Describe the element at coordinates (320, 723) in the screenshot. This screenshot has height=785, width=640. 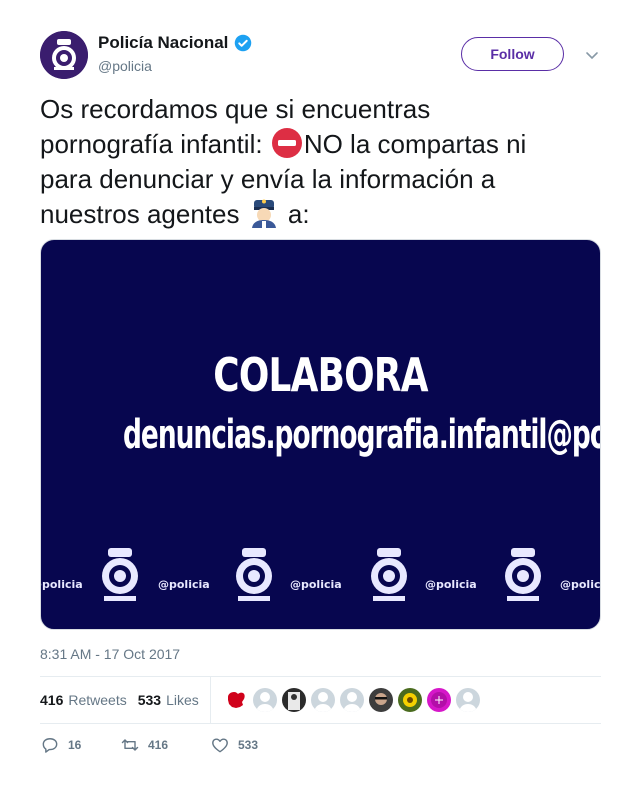
I see `divider` at that location.